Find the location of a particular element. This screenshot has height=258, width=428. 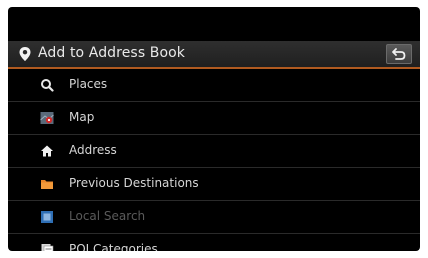

menu-item-local-search: Local Search is located at coordinates (214, 217).